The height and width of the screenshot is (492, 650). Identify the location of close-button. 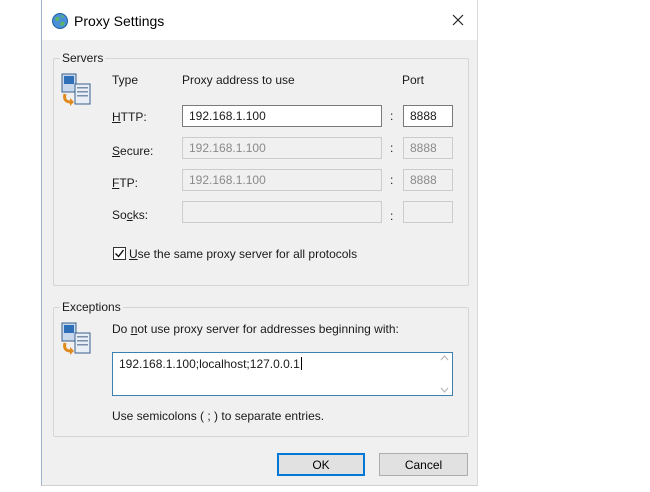
(458, 20).